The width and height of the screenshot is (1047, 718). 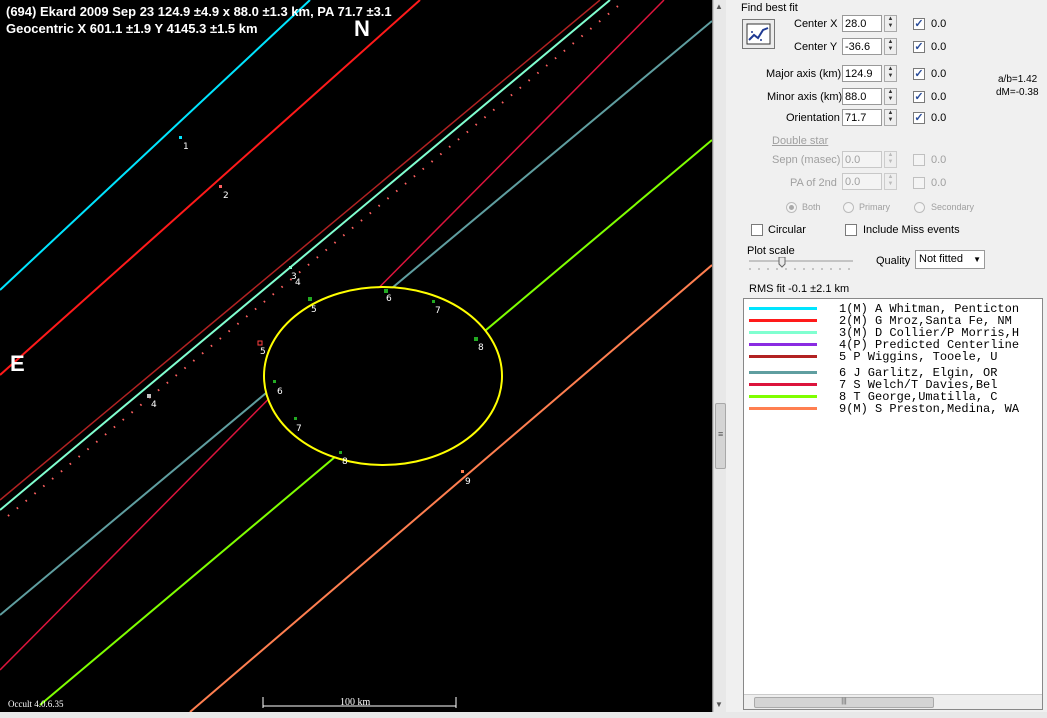 I want to click on pa2-input: 0.0, so click(x=862, y=181).